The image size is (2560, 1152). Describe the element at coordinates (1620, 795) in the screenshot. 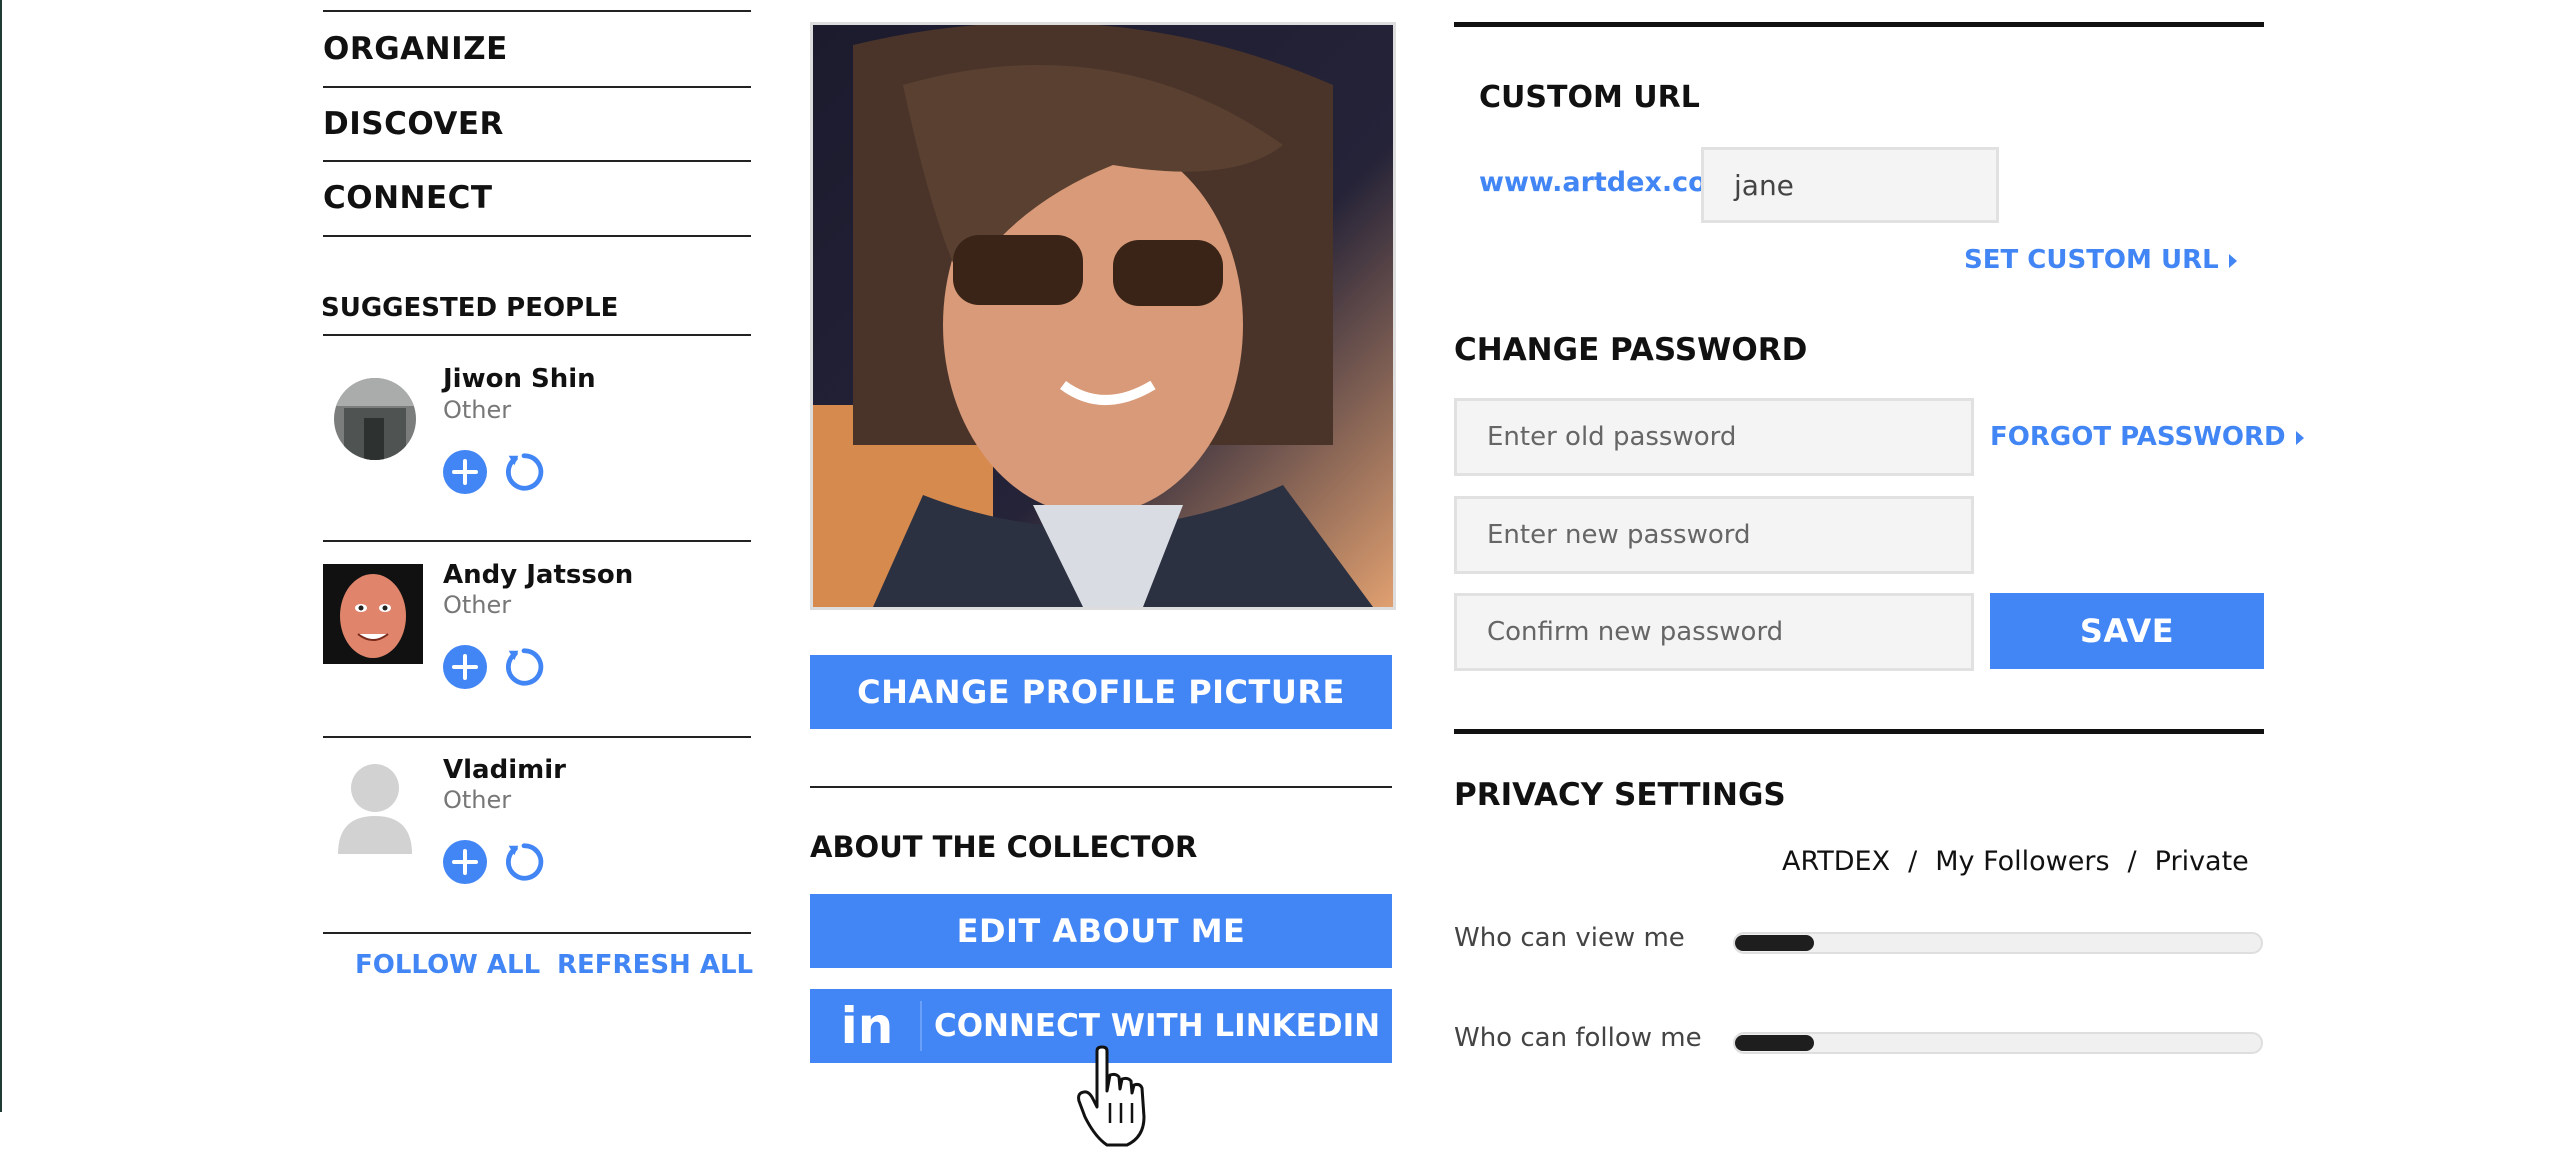

I see `privacy-settings-title: PRIVACY SETTINGS` at that location.